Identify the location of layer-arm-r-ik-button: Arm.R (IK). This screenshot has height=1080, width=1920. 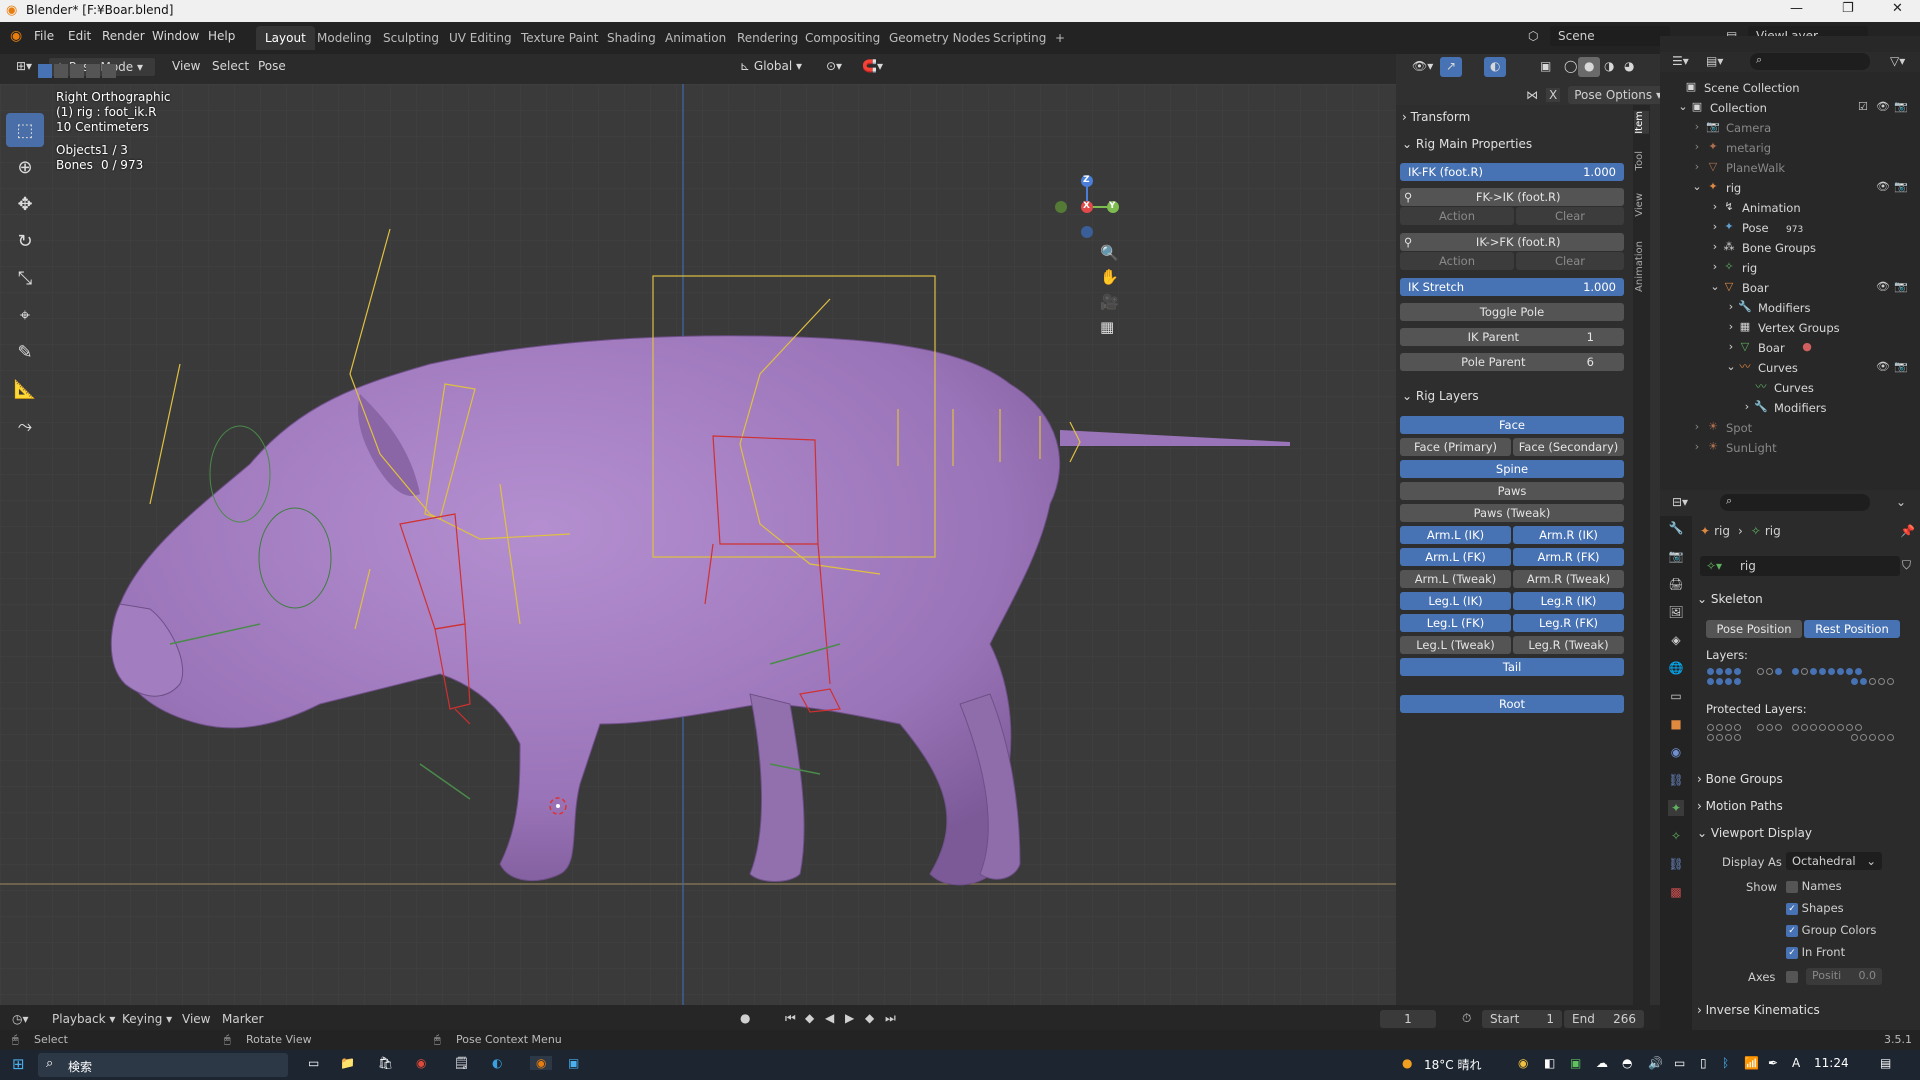
(1568, 535).